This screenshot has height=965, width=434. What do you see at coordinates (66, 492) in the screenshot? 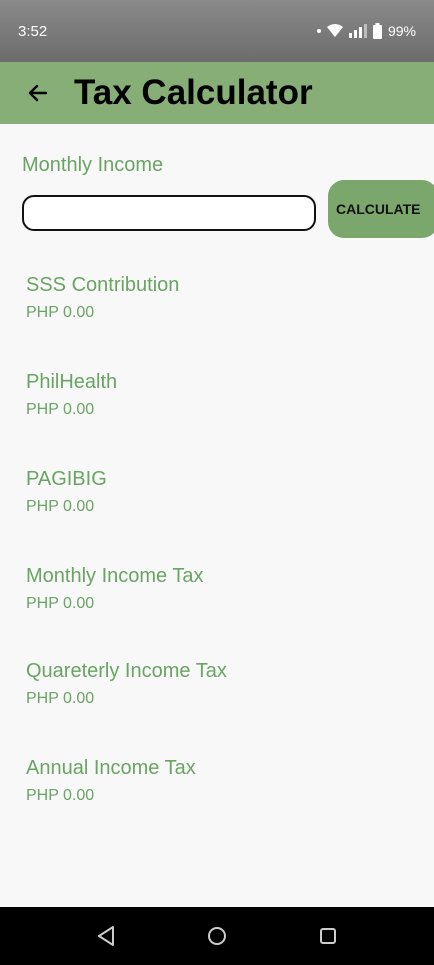
I see `result-pagibig: PAGIBIG PHP 0.00` at bounding box center [66, 492].